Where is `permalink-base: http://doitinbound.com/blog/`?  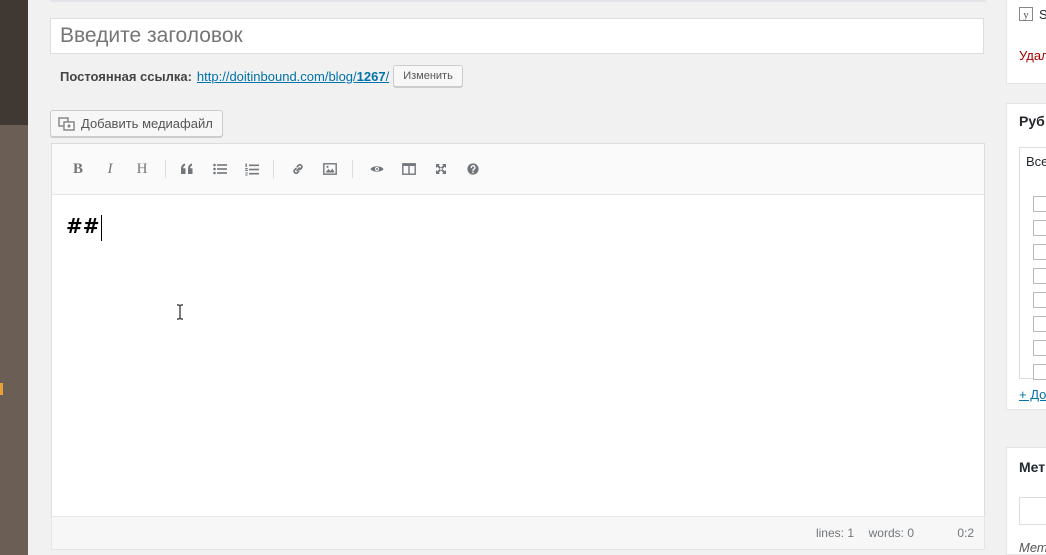
permalink-base: http://doitinbound.com/blog/ is located at coordinates (276, 76).